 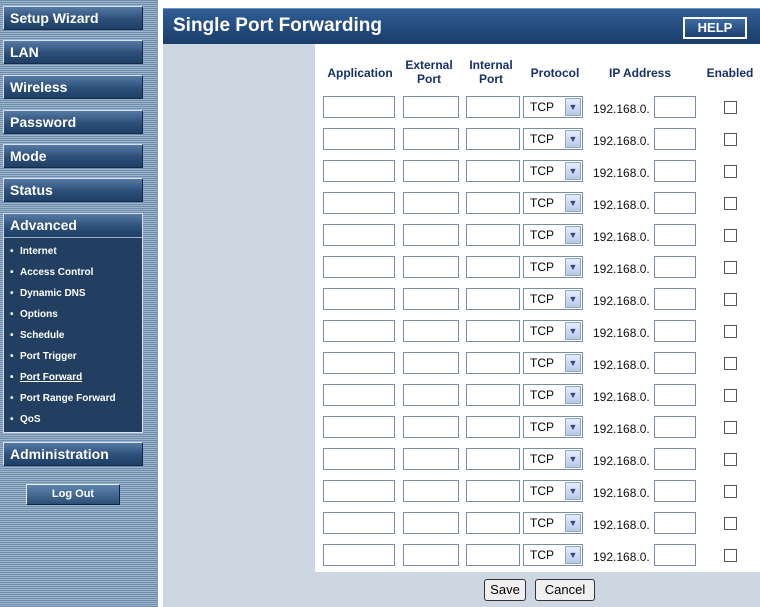 I want to click on sub-item-options: • Options, so click(x=76, y=314).